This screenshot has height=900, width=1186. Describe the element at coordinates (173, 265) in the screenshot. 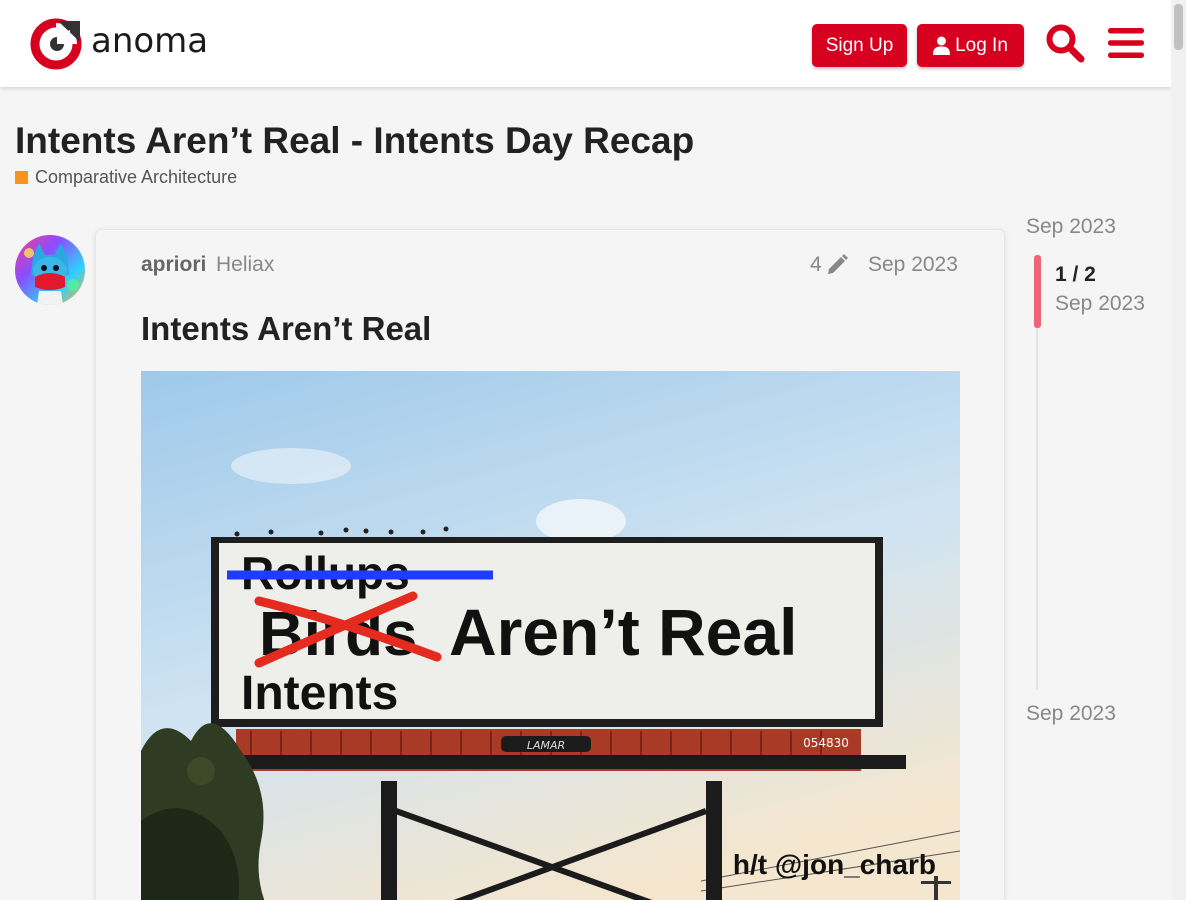

I see `post-username: apriori` at that location.